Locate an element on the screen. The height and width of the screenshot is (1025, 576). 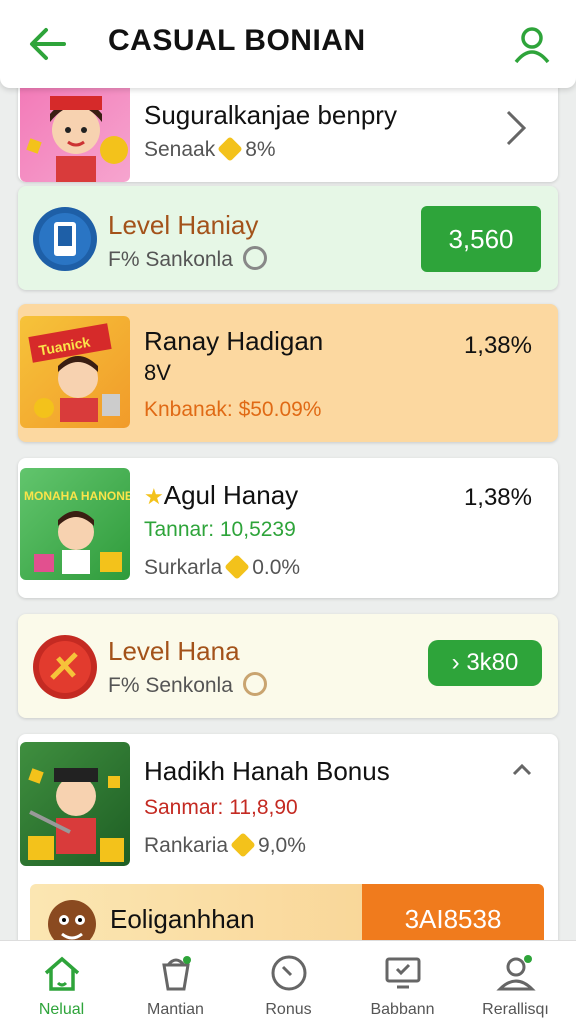
amount-button: › 3k80 is located at coordinates (485, 663).